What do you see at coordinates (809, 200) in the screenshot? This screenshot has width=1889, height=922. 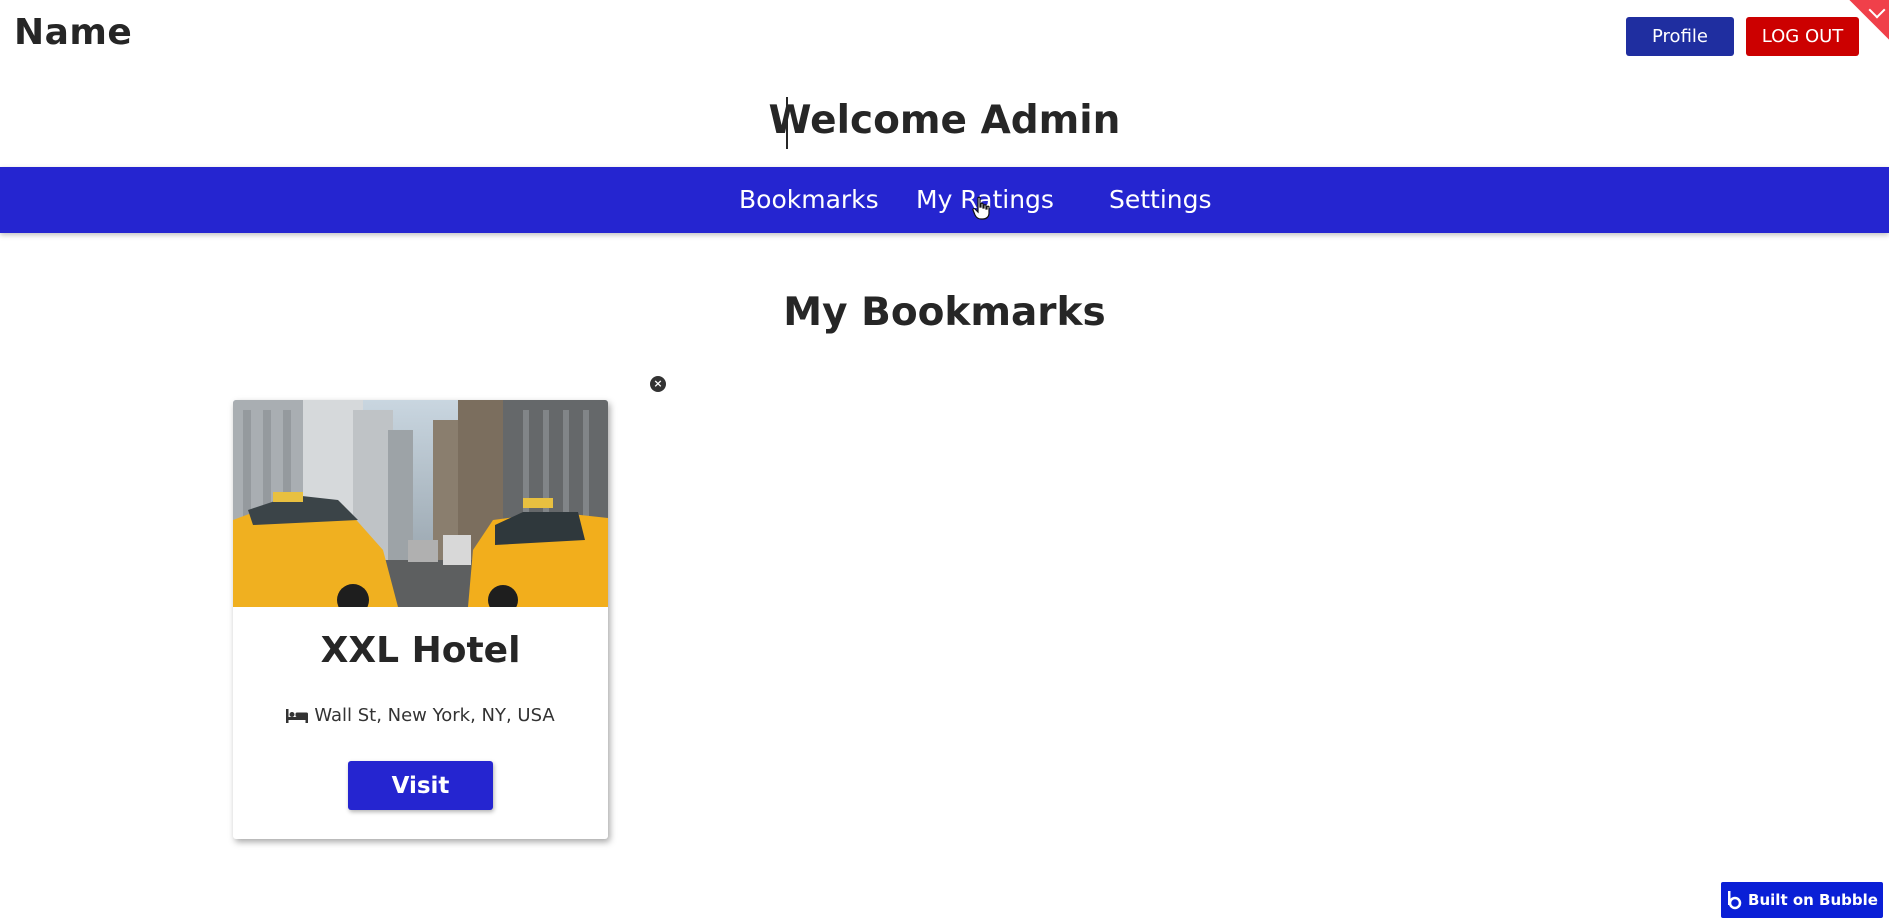 I see `nav-item-bookmarks: Bookmarks` at bounding box center [809, 200].